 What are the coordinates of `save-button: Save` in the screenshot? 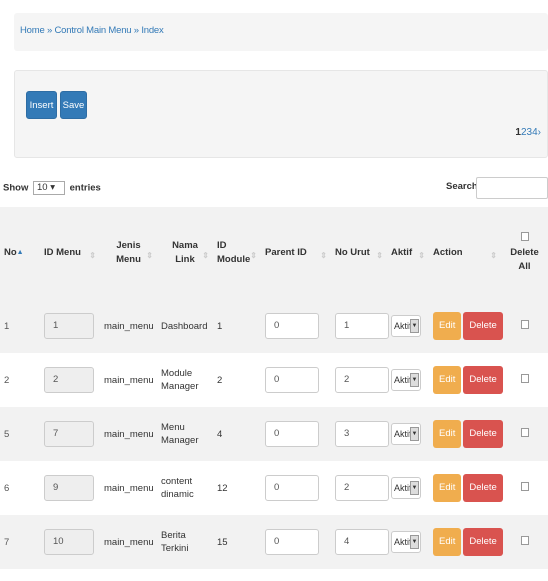 It's located at (73, 105).